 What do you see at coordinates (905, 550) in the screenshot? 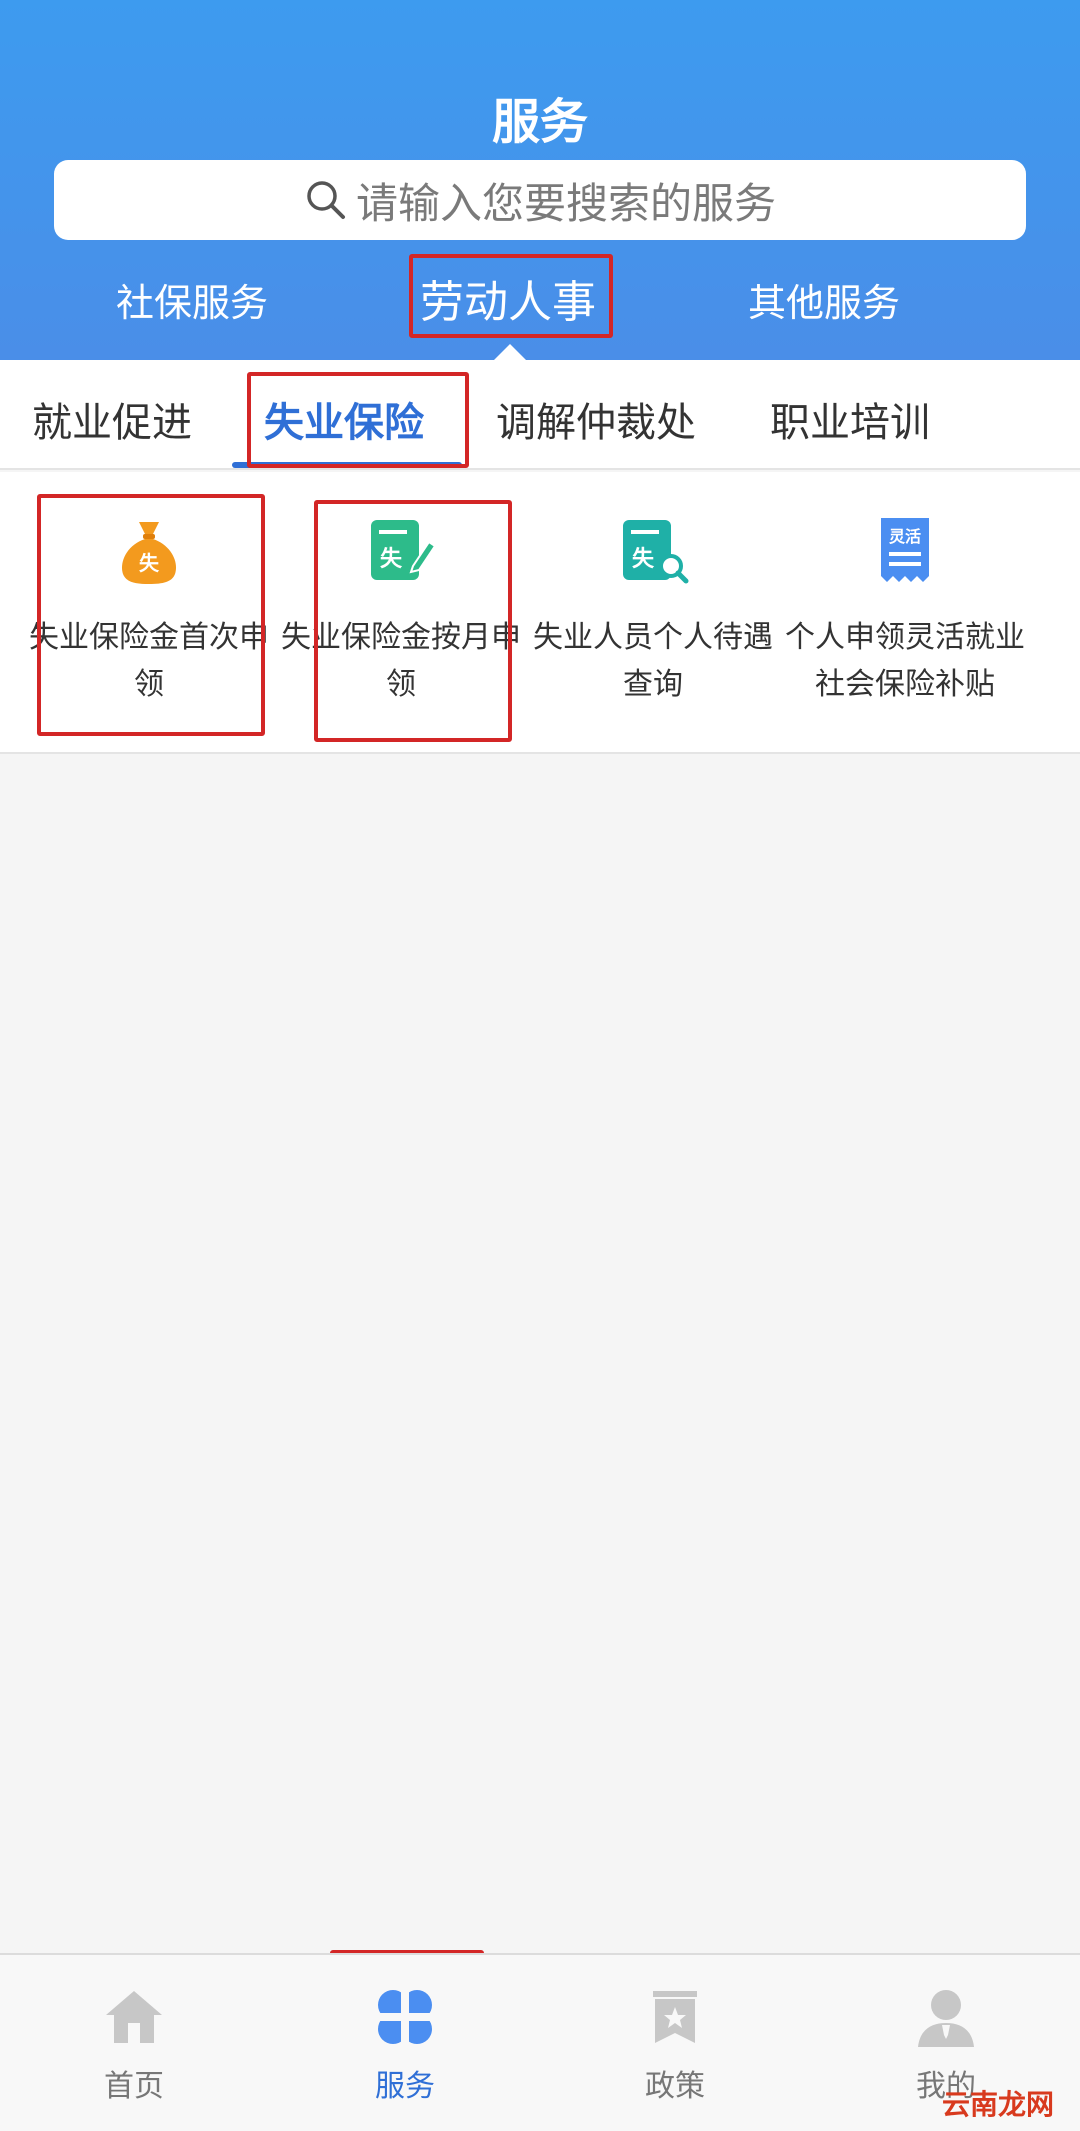
I see `receipt-icon: 灵活` at bounding box center [905, 550].